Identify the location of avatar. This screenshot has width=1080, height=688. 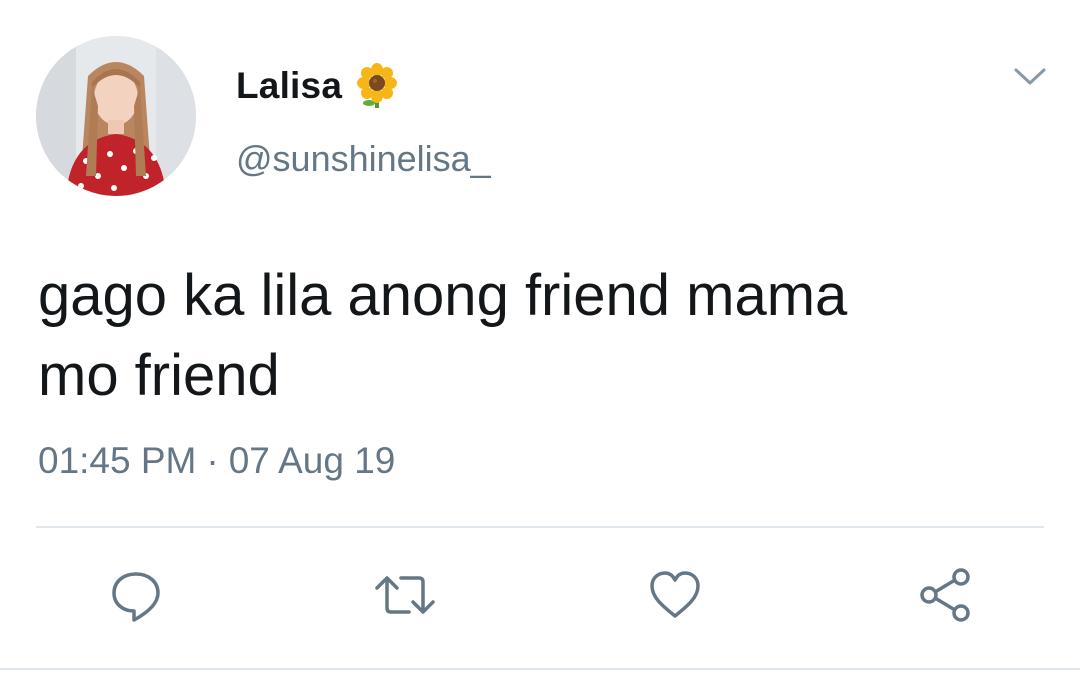
(116, 116).